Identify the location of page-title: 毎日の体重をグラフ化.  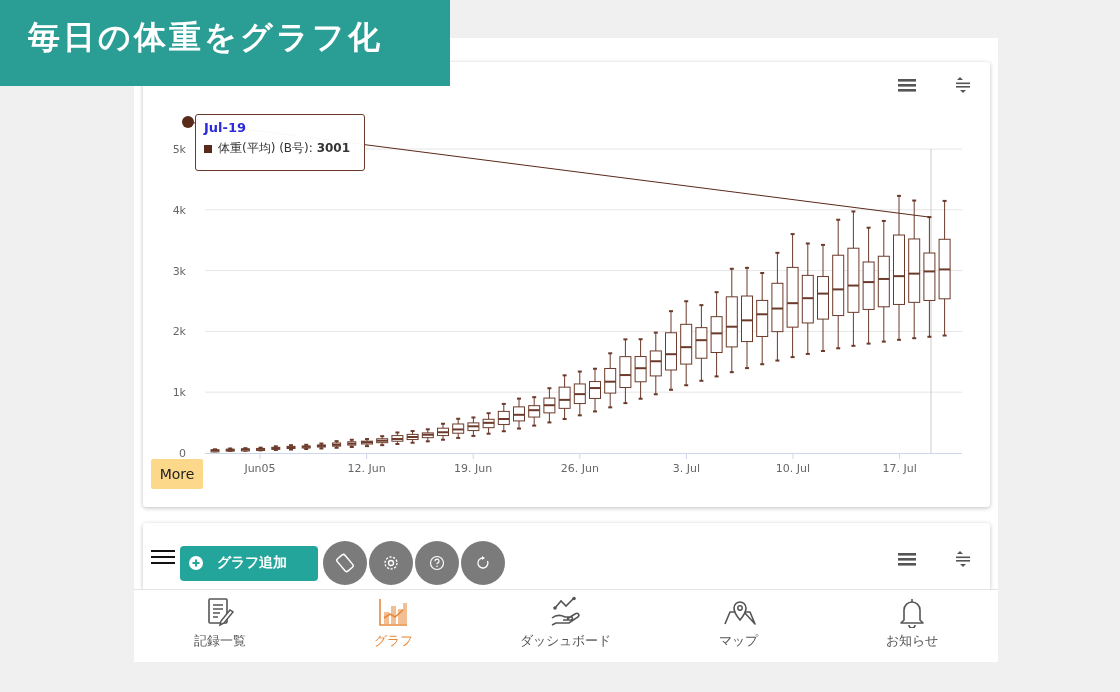
(225, 43).